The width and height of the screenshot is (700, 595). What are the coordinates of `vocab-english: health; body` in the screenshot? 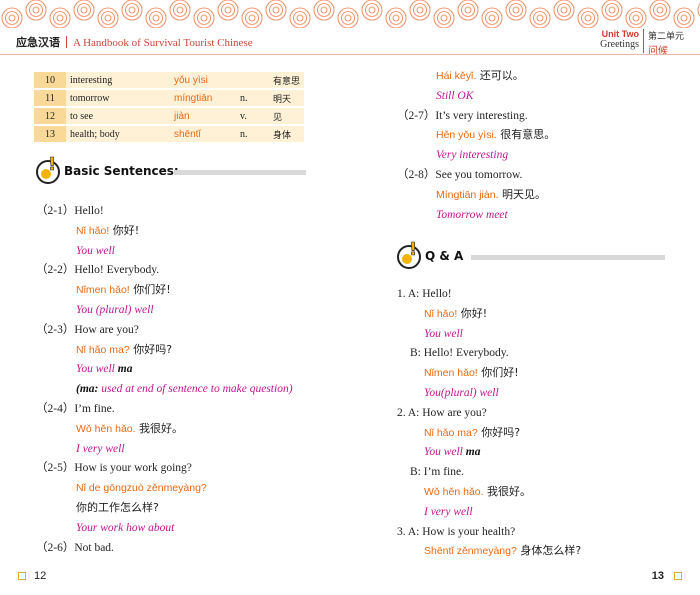 It's located at (118, 134).